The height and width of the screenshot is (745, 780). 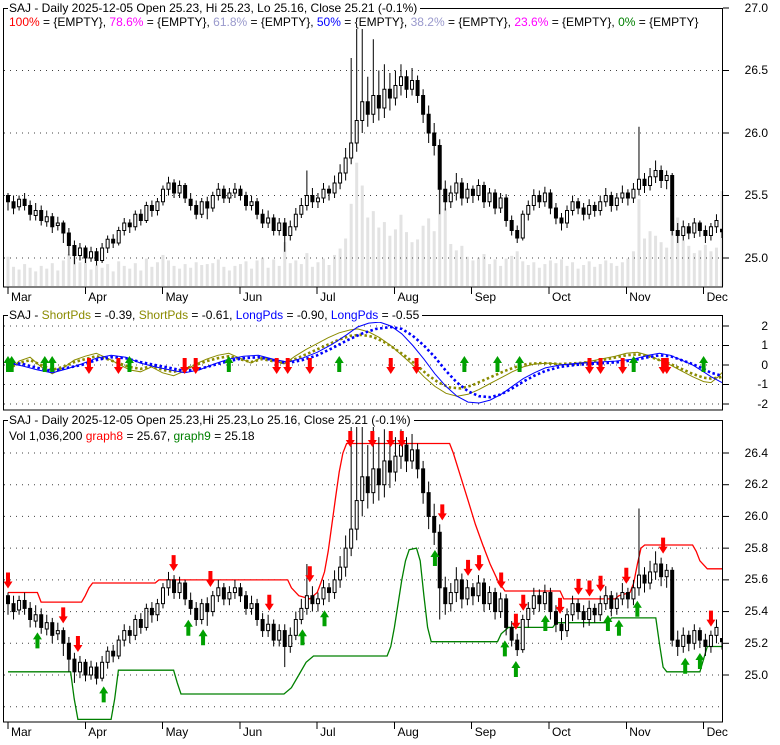 What do you see at coordinates (24, 22) in the screenshot?
I see `fib-level-label: 100%` at bounding box center [24, 22].